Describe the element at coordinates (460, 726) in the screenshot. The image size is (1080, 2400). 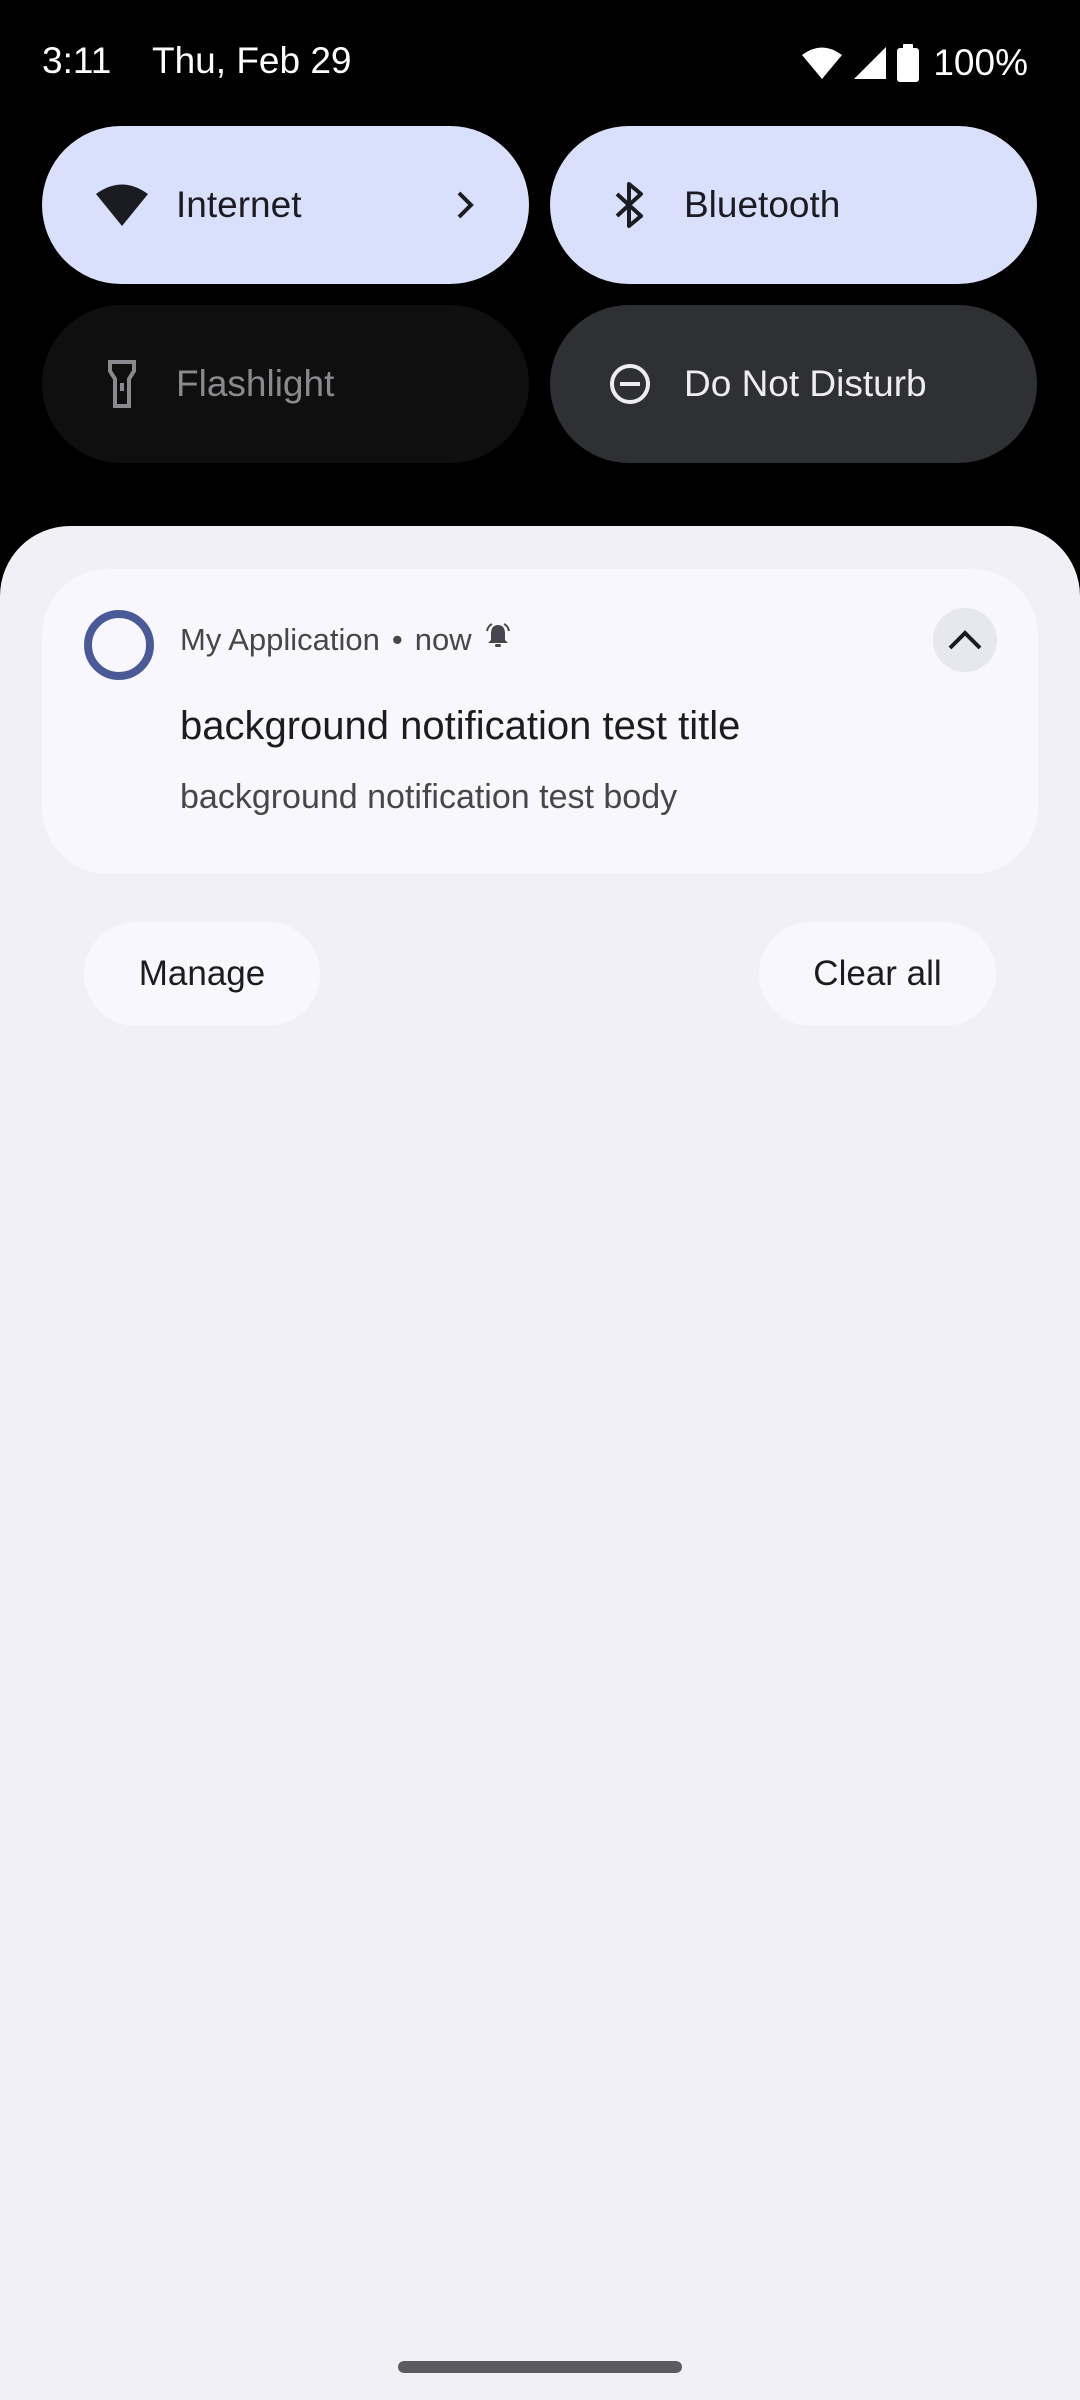
I see `notification-title: background notification test title` at that location.